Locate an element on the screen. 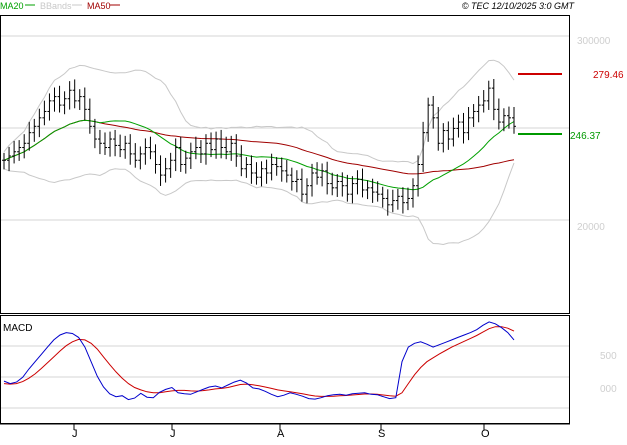  legend-ma50-label: MA50 is located at coordinates (99, 6).